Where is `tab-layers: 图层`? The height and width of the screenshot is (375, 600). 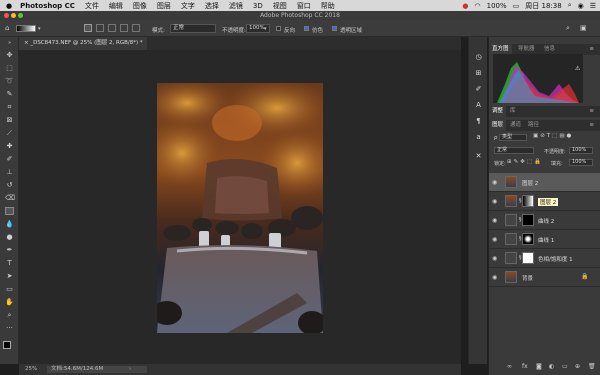
tab-layers: 图层 is located at coordinates (498, 125).